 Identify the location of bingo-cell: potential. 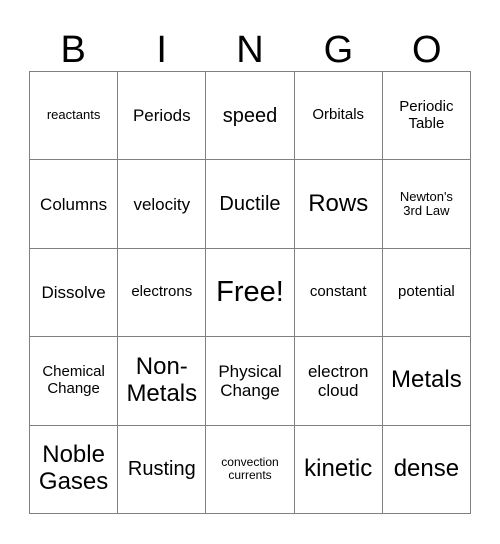
(426, 293).